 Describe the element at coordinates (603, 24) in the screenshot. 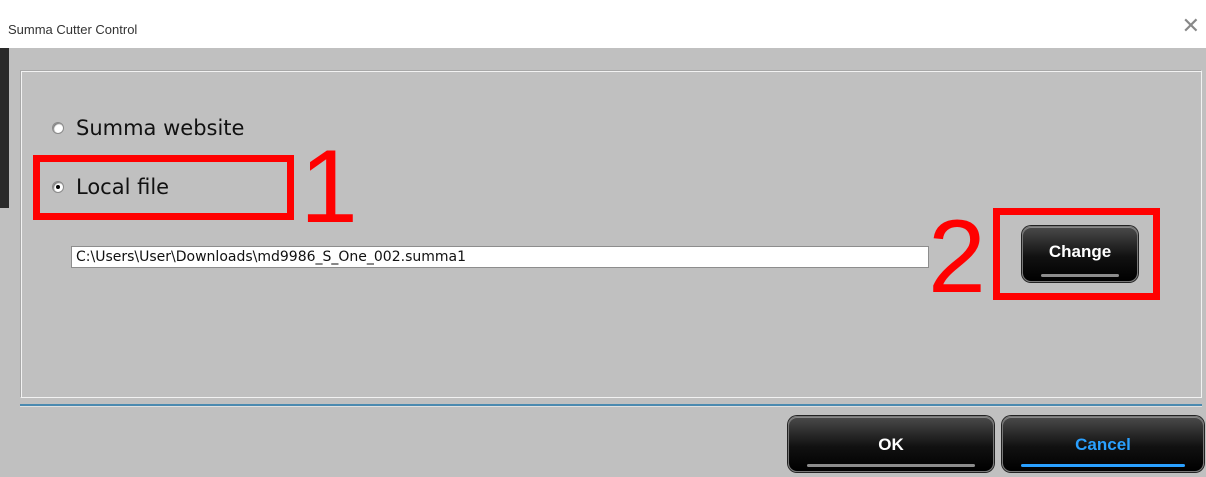

I see `title-bar: Summa Cutter Control ✕` at that location.